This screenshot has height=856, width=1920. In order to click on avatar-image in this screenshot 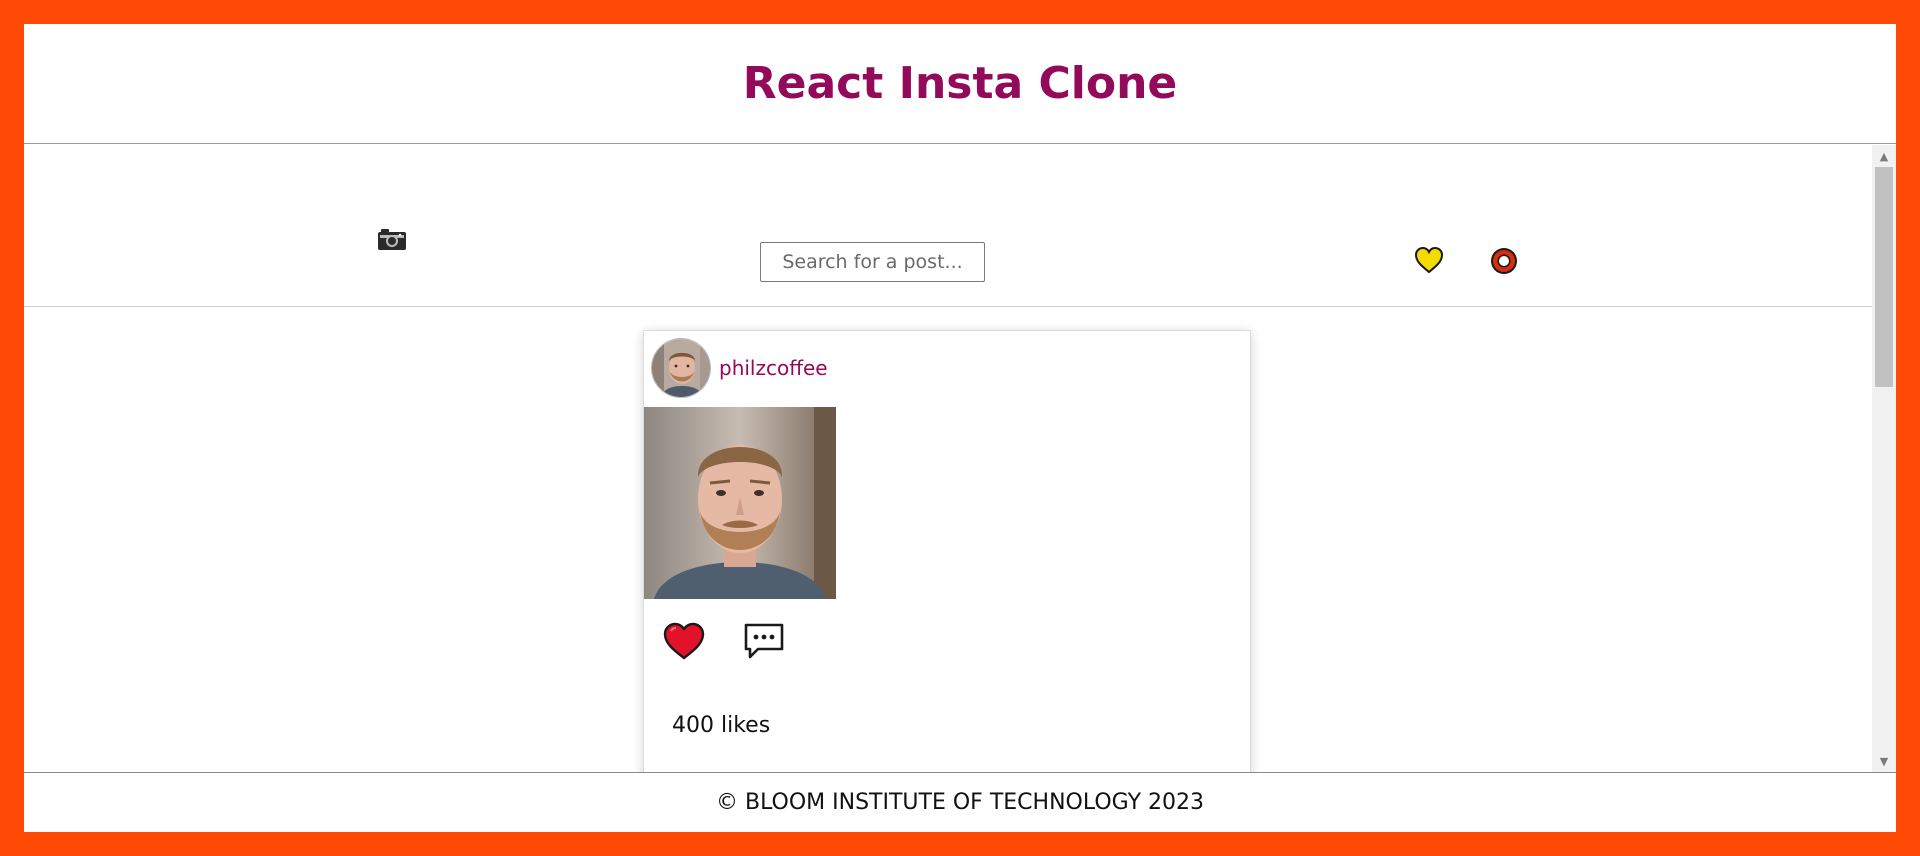, I will do `click(681, 368)`.